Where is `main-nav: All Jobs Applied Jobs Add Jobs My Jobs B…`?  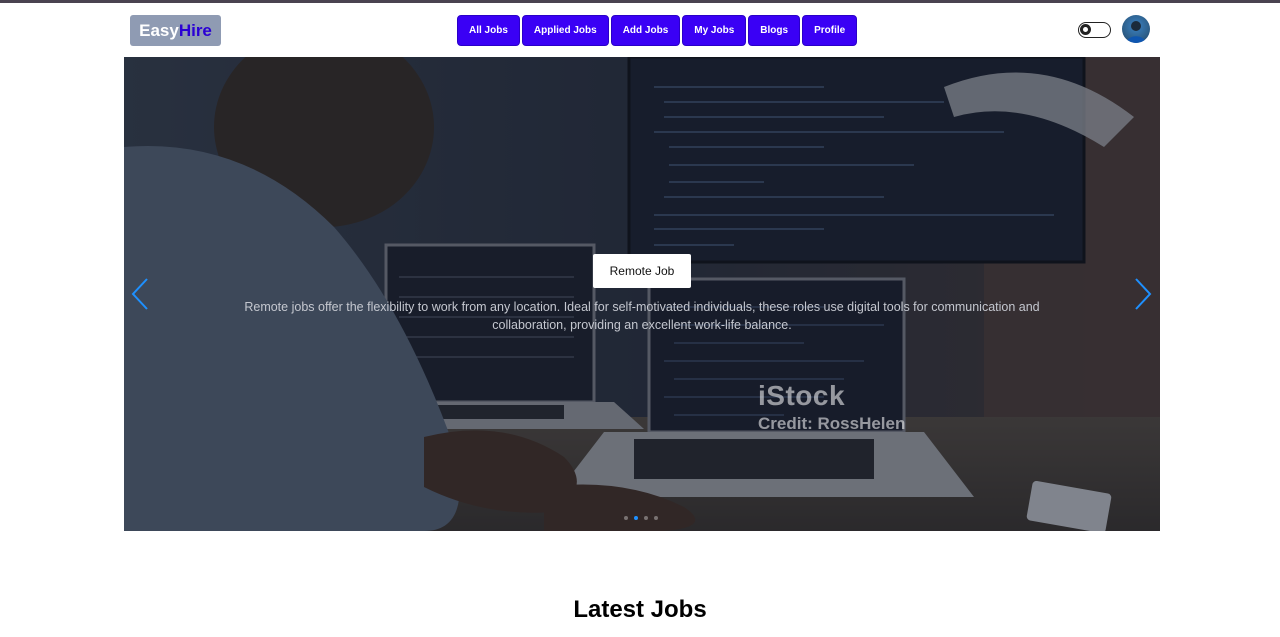
main-nav: All Jobs Applied Jobs Add Jobs My Jobs B… is located at coordinates (657, 30).